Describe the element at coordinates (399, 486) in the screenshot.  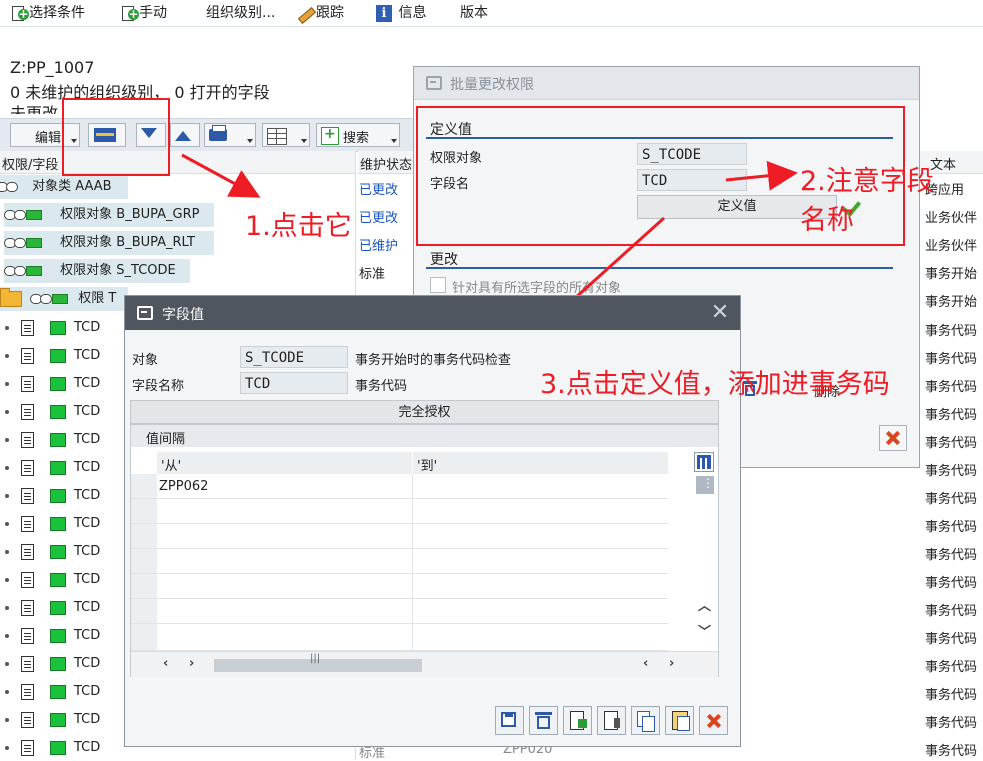
I see `table-row: ZPP062` at that location.